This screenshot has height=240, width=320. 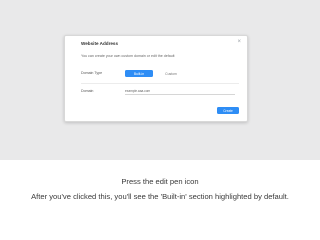 I want to click on domain-input, so click(x=180, y=91).